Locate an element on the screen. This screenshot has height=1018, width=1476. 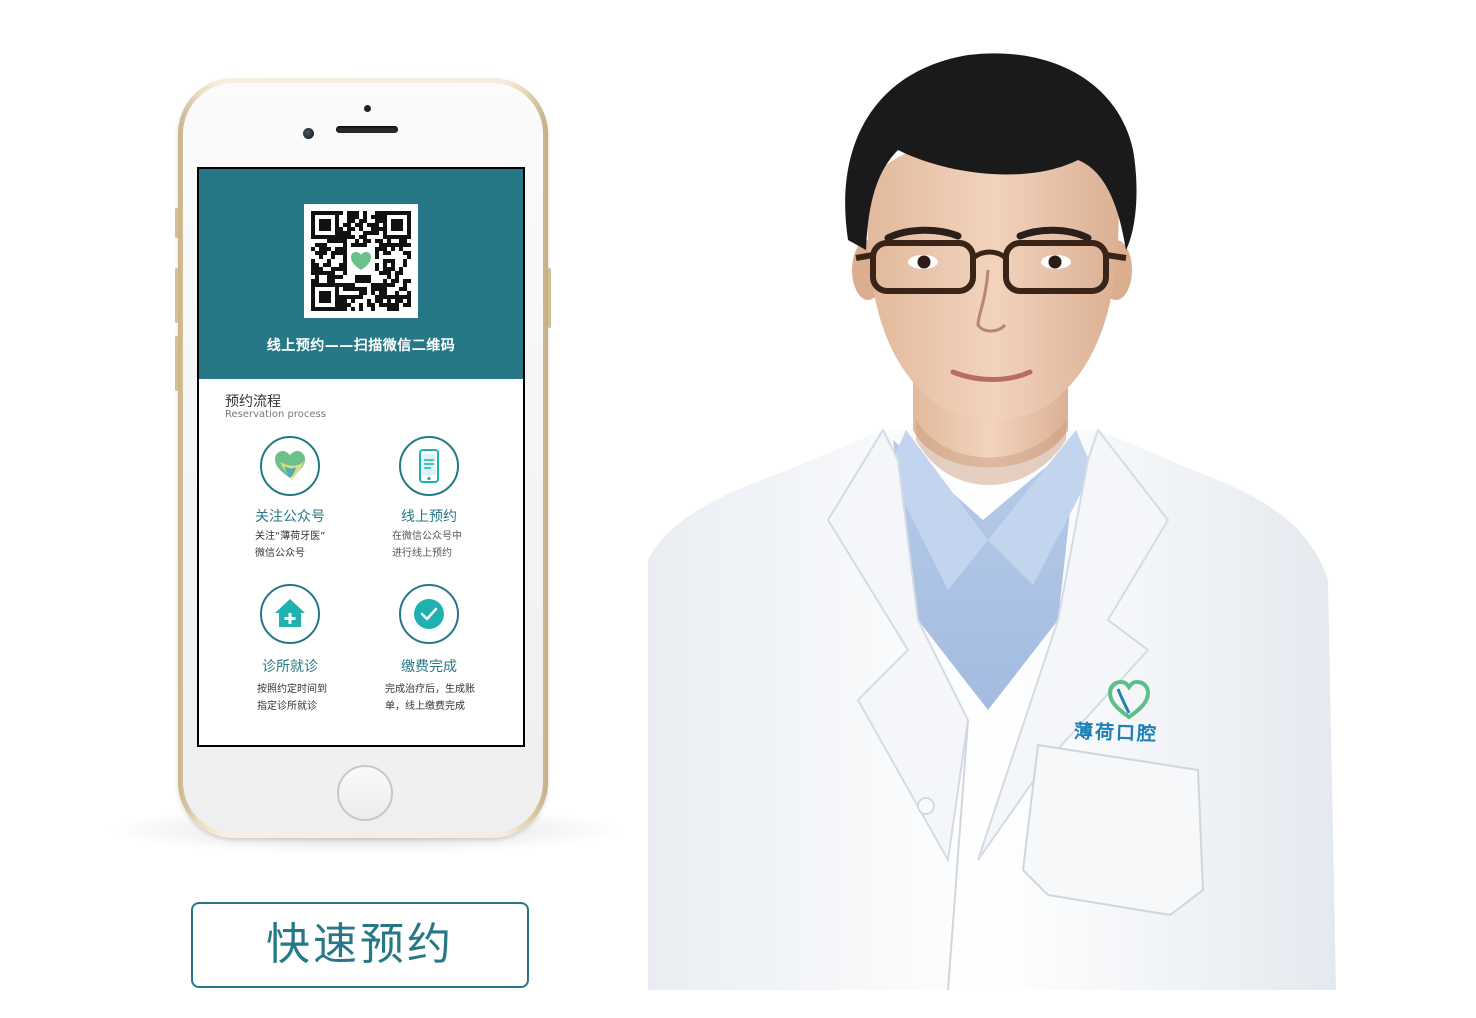
quick-booking-button: 快速预约 is located at coordinates (360, 945).